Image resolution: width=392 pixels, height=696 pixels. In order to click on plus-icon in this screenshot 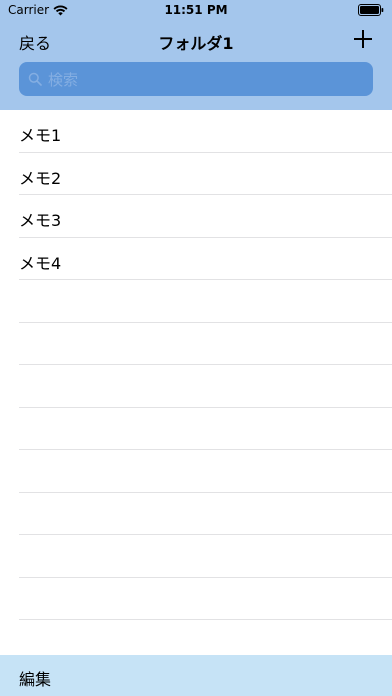, I will do `click(363, 39)`.